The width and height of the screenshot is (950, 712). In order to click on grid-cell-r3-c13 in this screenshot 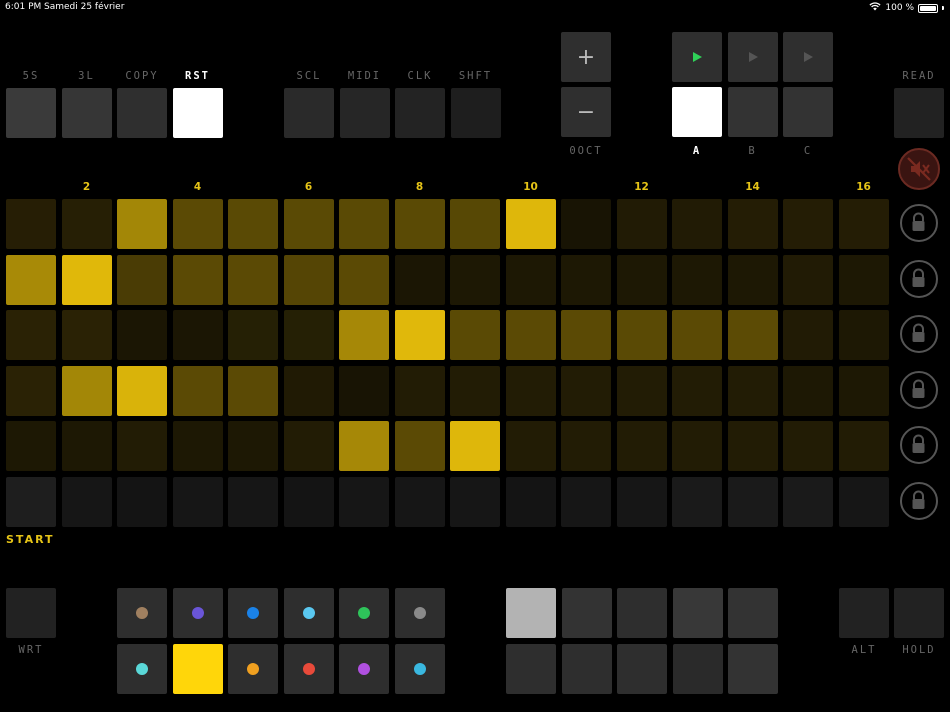, I will do `click(697, 335)`.